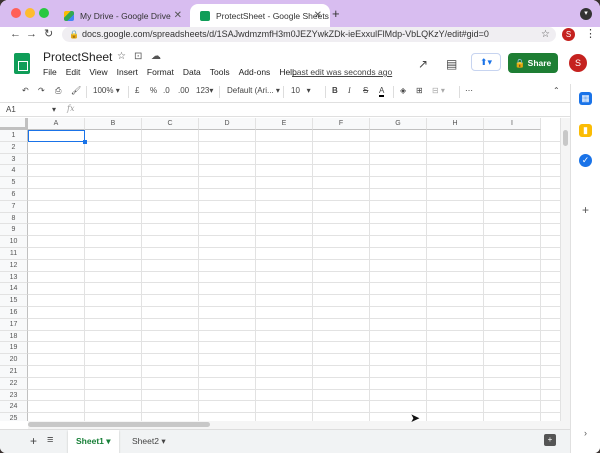 This screenshot has height=453, width=600. Describe the element at coordinates (14, 171) in the screenshot. I see `row-header-4: 4` at that location.